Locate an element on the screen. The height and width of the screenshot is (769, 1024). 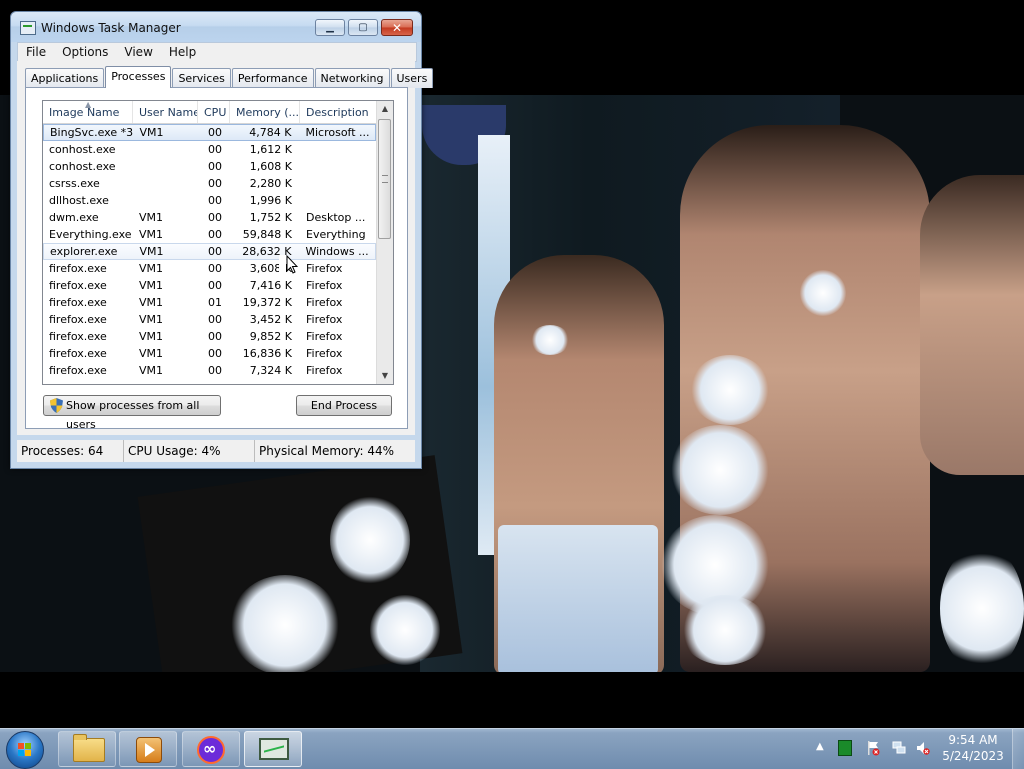
process-image-name: BingSvc.exe *32 is located at coordinates (92, 132).